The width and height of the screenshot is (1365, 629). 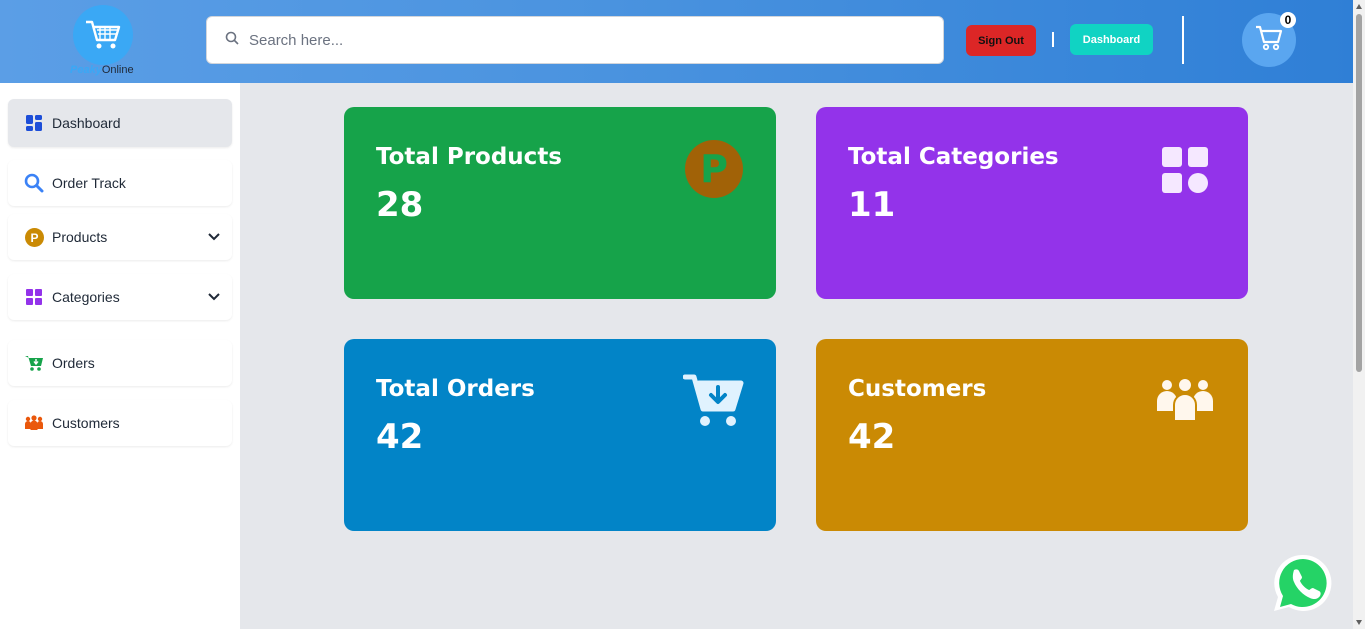 I want to click on top-header: PeakyOnline Sign Out Dashboard 0, so click(x=676, y=41).